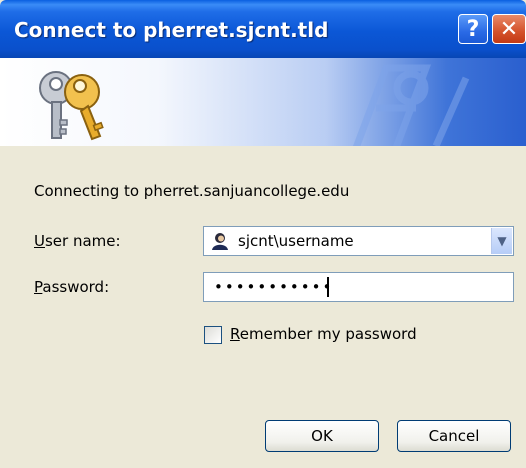  I want to click on close-button: ✕, so click(509, 29).